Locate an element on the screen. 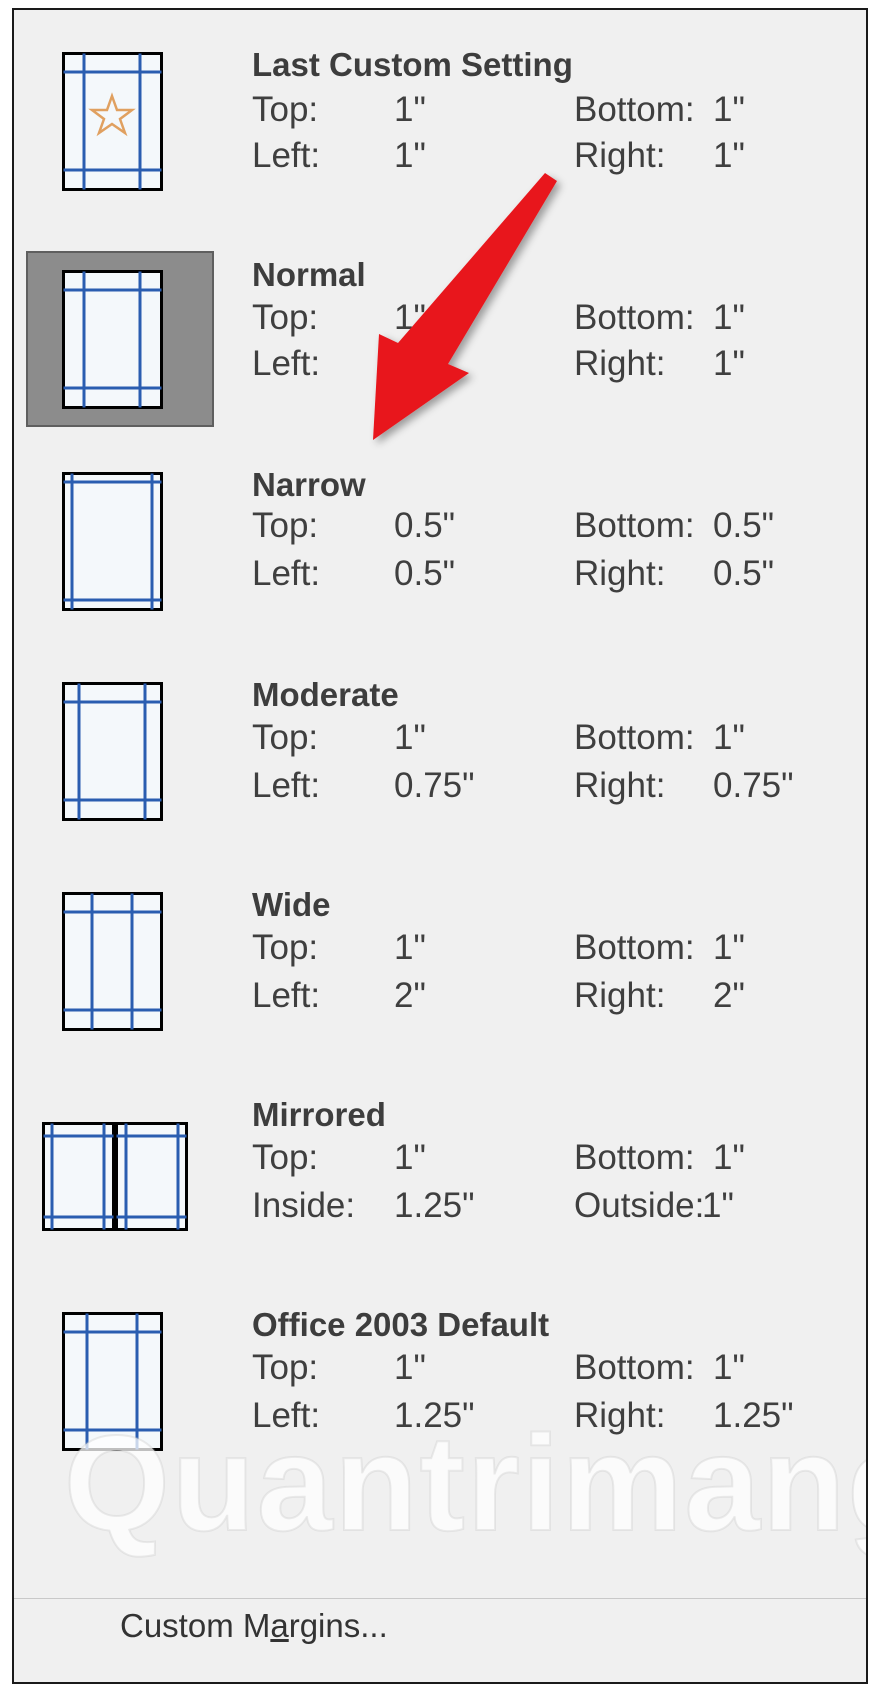 This screenshot has width=870, height=1687. row-value-left: 1.25" is located at coordinates (434, 1205).